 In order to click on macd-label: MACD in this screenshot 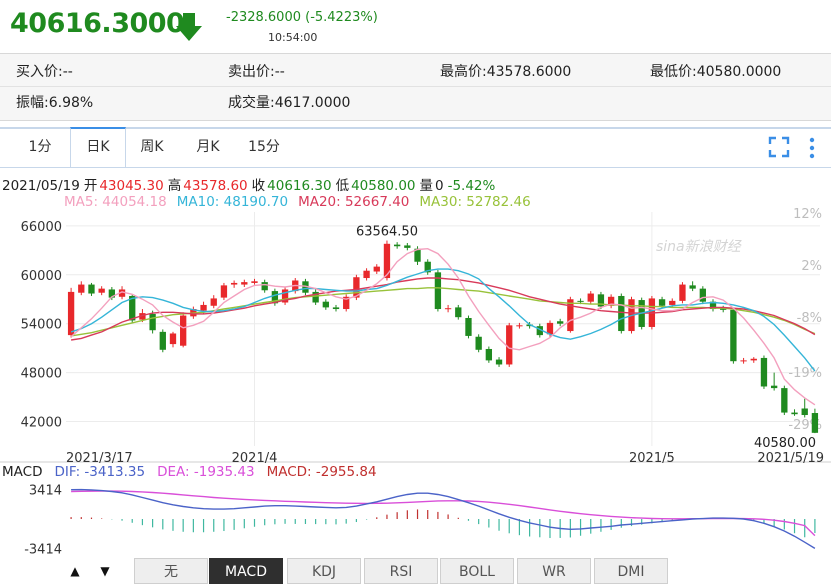, I will do `click(22, 472)`.